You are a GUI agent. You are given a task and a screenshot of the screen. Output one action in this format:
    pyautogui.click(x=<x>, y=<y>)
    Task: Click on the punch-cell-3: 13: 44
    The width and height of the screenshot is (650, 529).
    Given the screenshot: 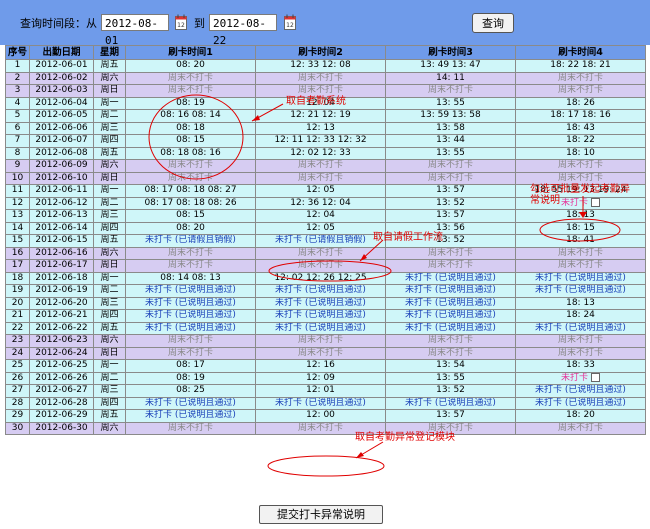 What is the action you would take?
    pyautogui.click(x=450, y=141)
    